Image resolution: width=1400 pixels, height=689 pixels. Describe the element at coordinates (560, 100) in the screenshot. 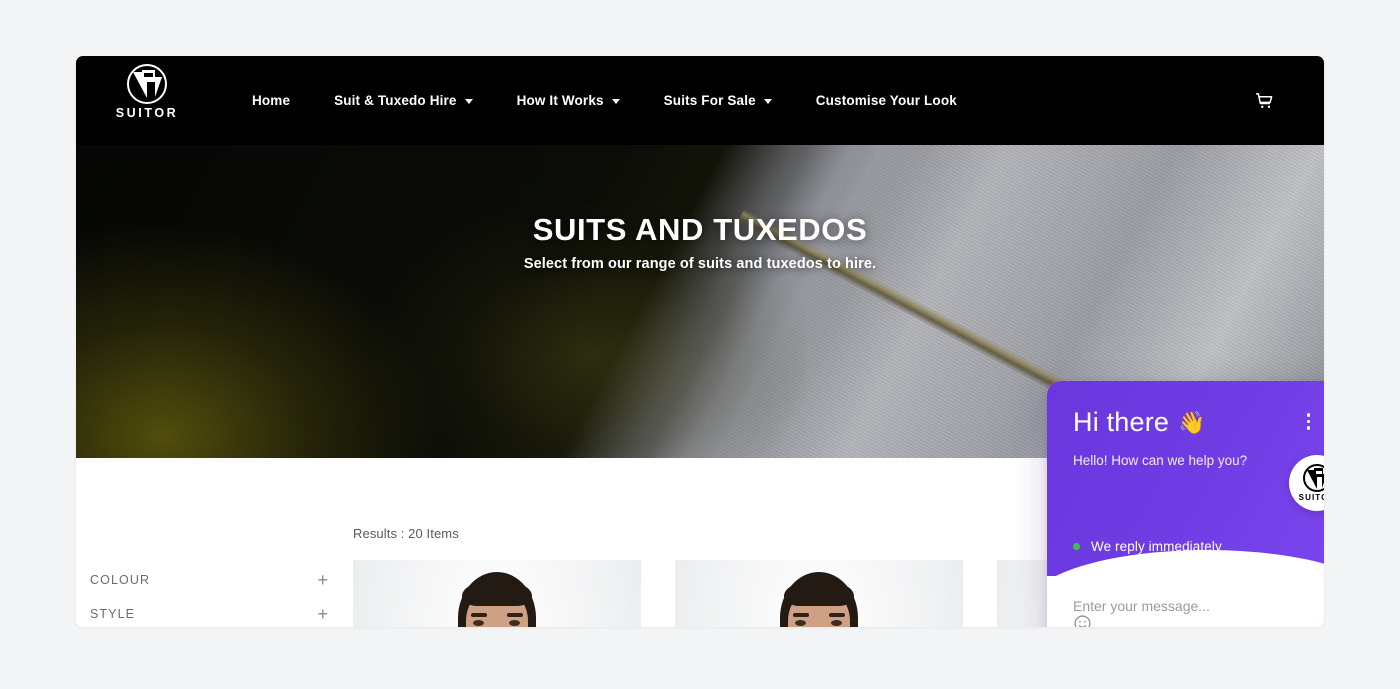

I see `nav-item-label: How It Works` at that location.